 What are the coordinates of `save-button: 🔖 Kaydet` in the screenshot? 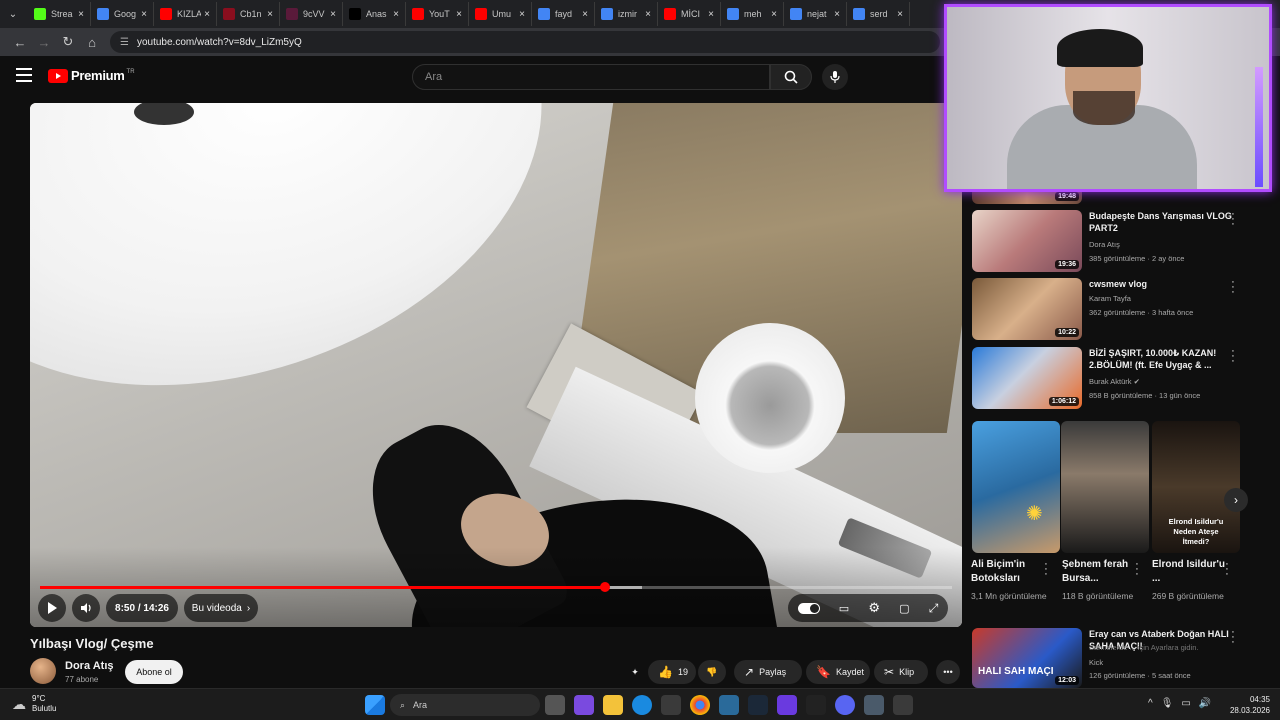 It's located at (838, 672).